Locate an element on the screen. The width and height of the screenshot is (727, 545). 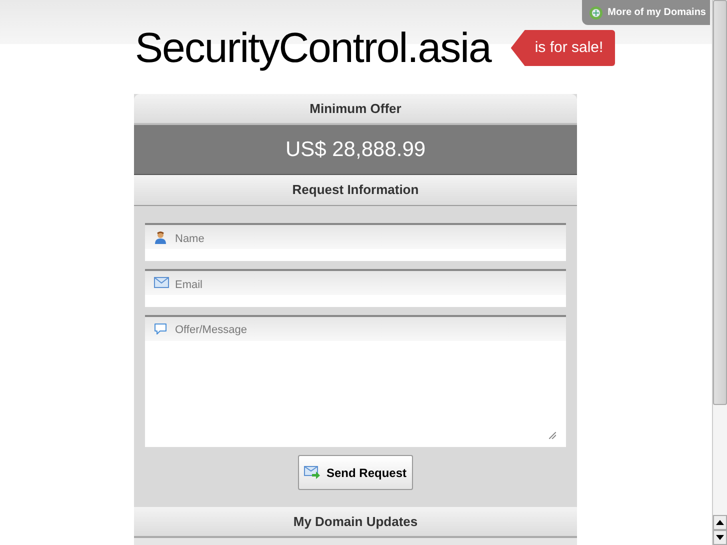
scroll-up-button is located at coordinates (720, 522).